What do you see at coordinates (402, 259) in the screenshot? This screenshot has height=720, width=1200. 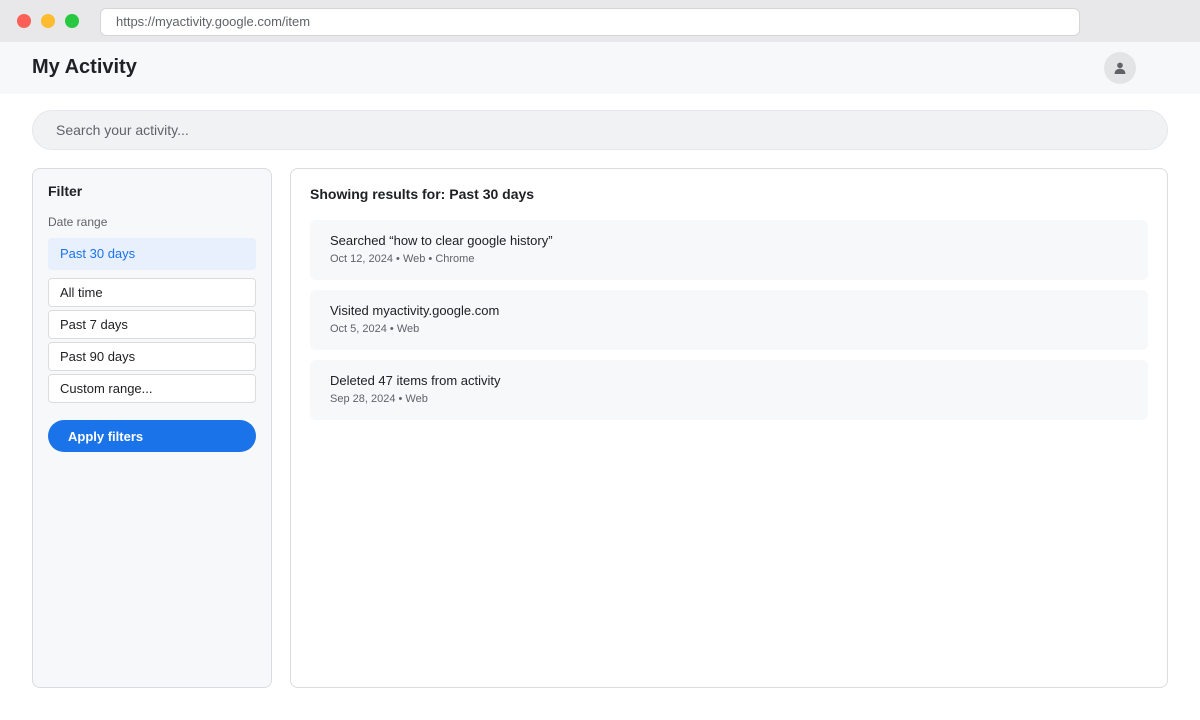 I see `activity-meta: Oct 12, 2024 • Web • Chrome` at bounding box center [402, 259].